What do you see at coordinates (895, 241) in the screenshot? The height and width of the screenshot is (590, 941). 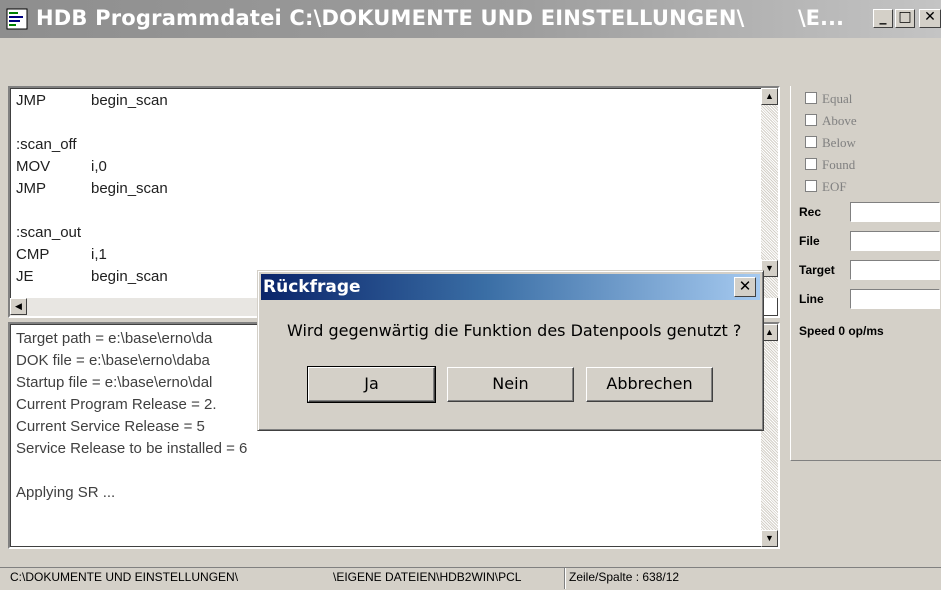 I see `file-field` at bounding box center [895, 241].